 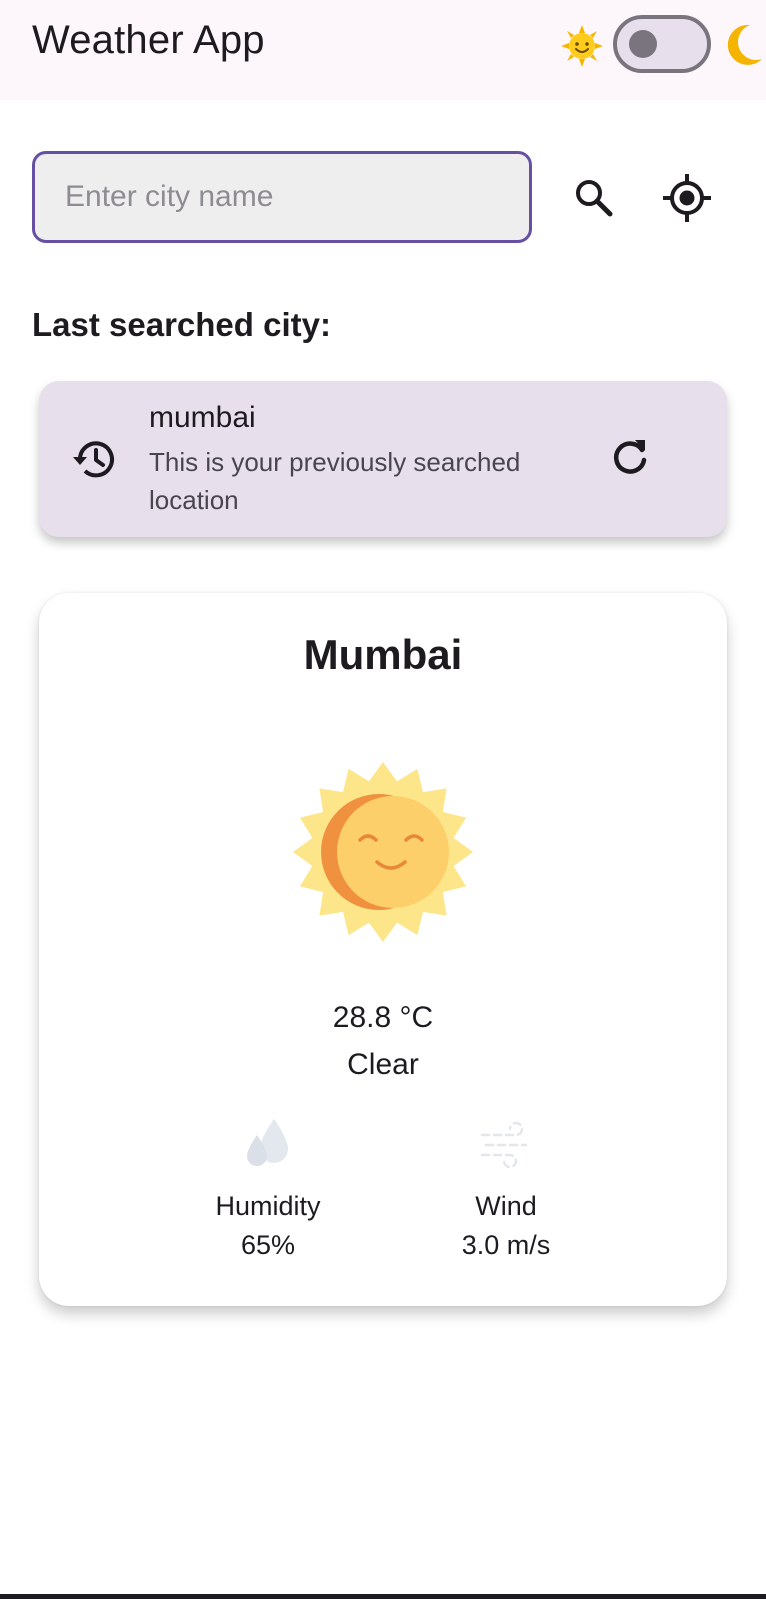 What do you see at coordinates (506, 1206) in the screenshot?
I see `wind-label: Wind` at bounding box center [506, 1206].